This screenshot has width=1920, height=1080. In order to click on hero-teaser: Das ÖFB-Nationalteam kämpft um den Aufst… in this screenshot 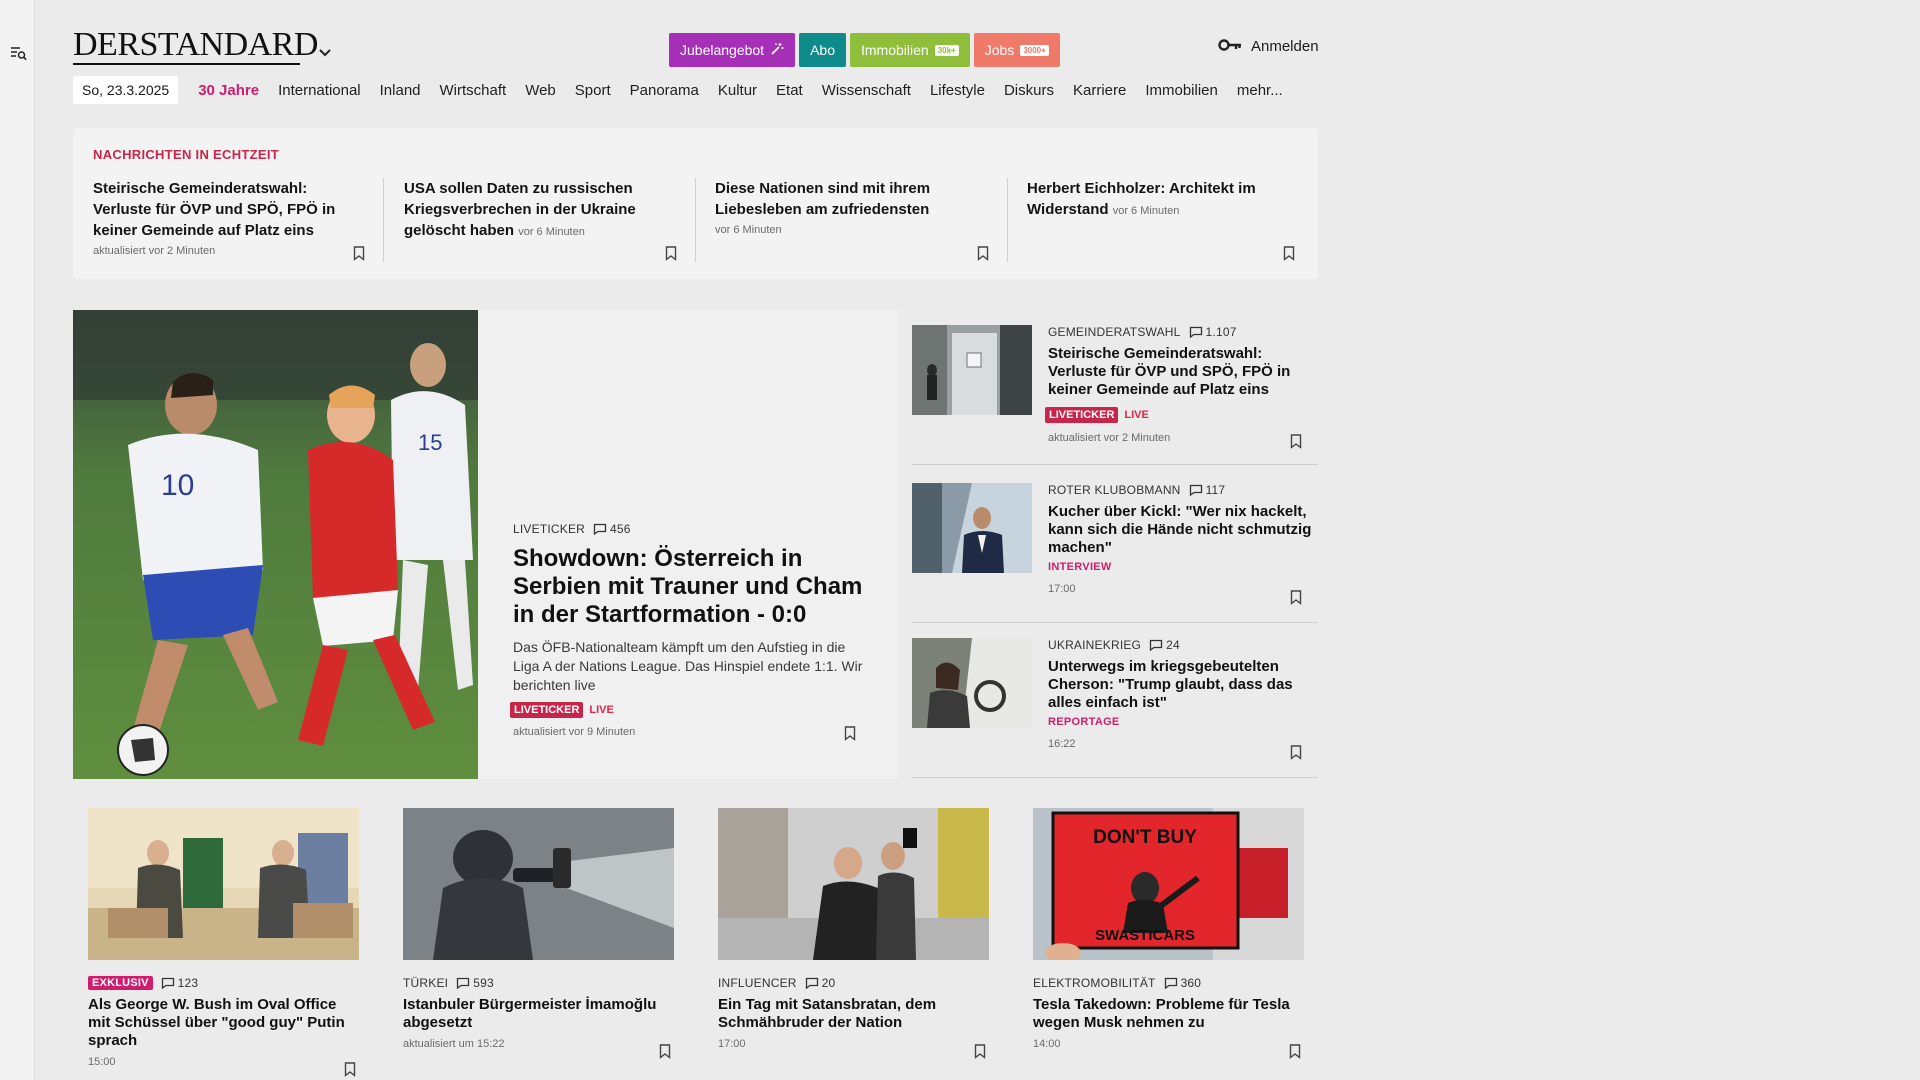, I will do `click(688, 666)`.